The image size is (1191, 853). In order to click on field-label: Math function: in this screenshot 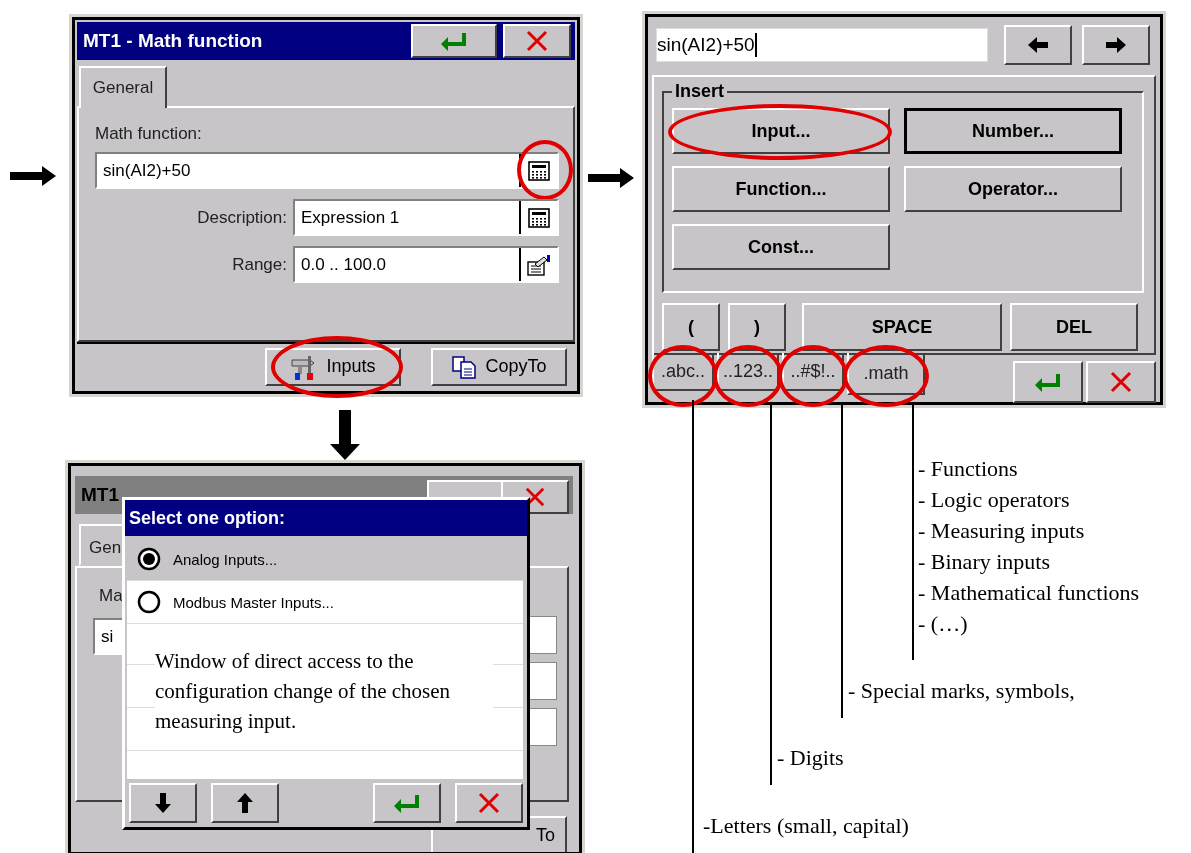, I will do `click(149, 134)`.